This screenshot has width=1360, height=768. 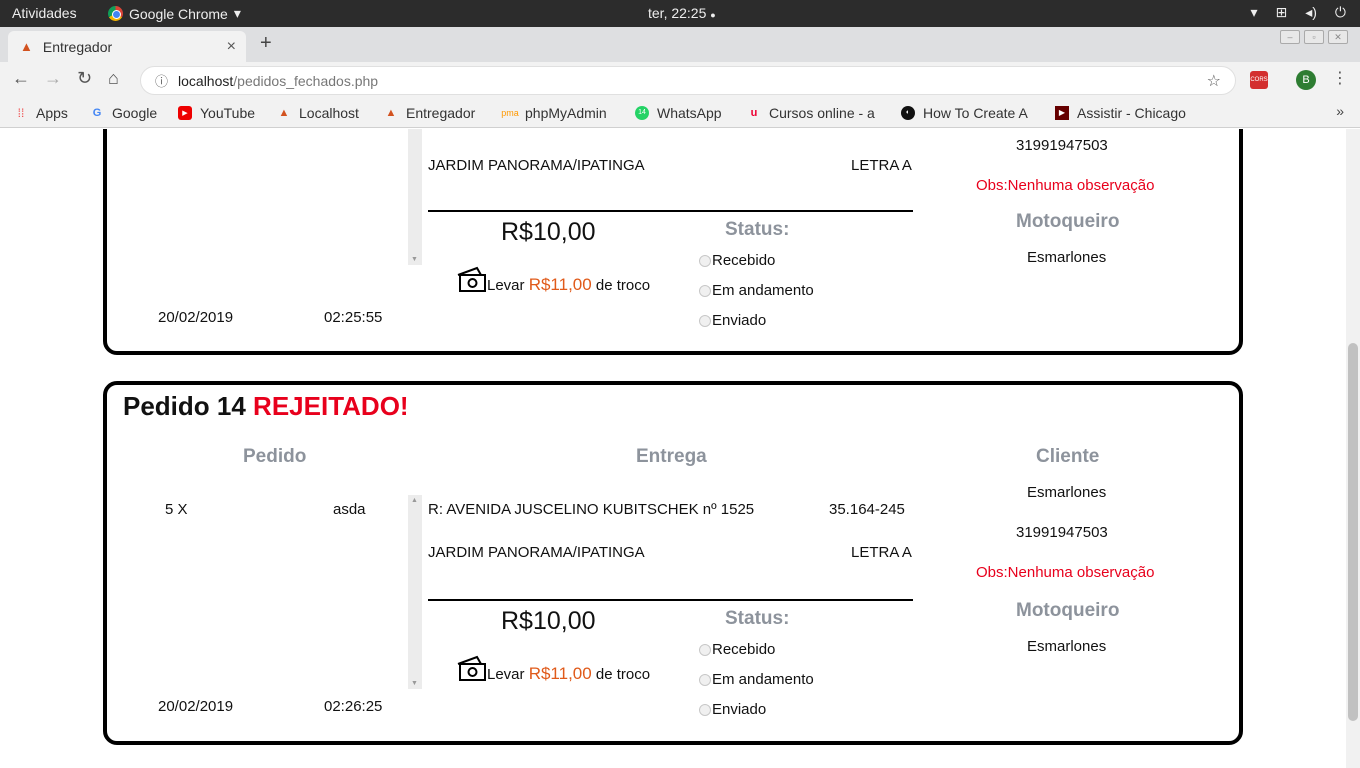 I want to click on phpmyadmin-icon: pma, so click(x=510, y=112).